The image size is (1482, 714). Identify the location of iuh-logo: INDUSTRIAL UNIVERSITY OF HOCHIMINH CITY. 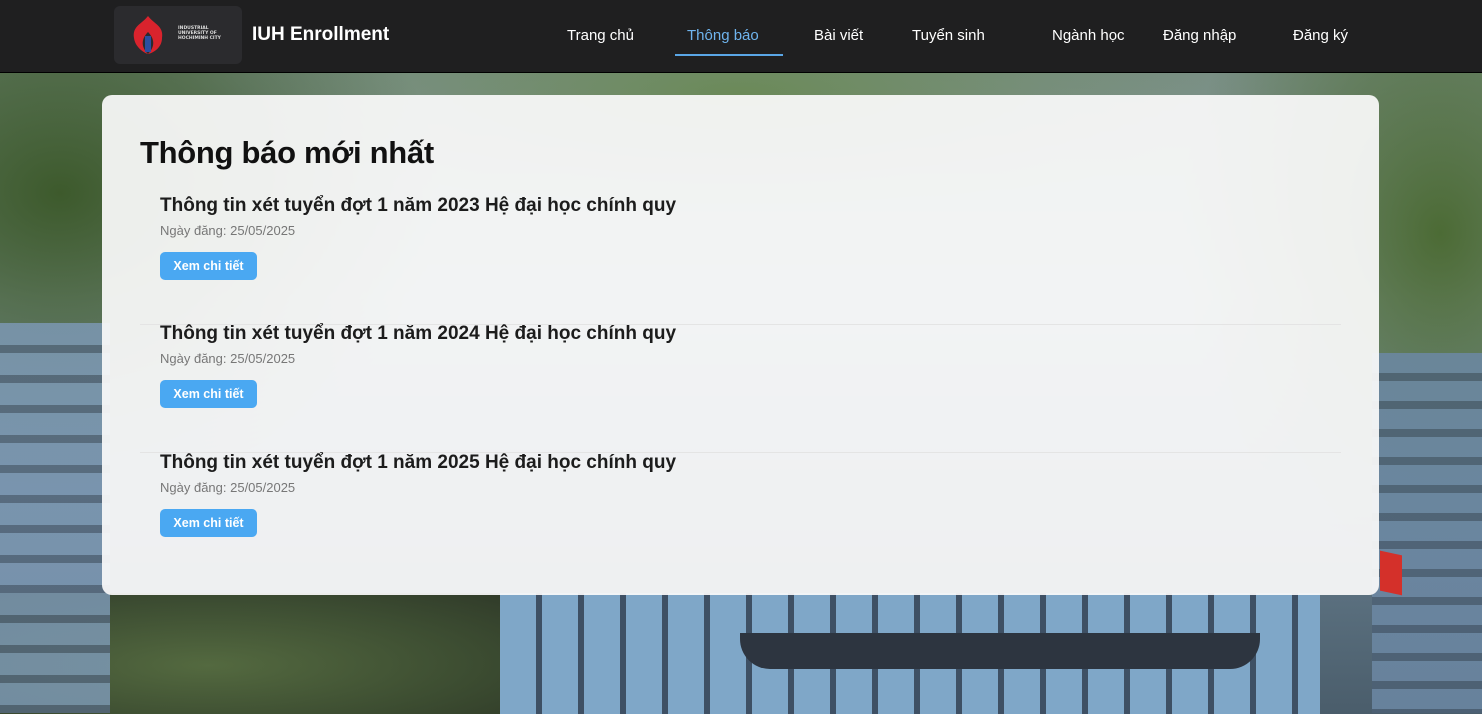
(178, 35).